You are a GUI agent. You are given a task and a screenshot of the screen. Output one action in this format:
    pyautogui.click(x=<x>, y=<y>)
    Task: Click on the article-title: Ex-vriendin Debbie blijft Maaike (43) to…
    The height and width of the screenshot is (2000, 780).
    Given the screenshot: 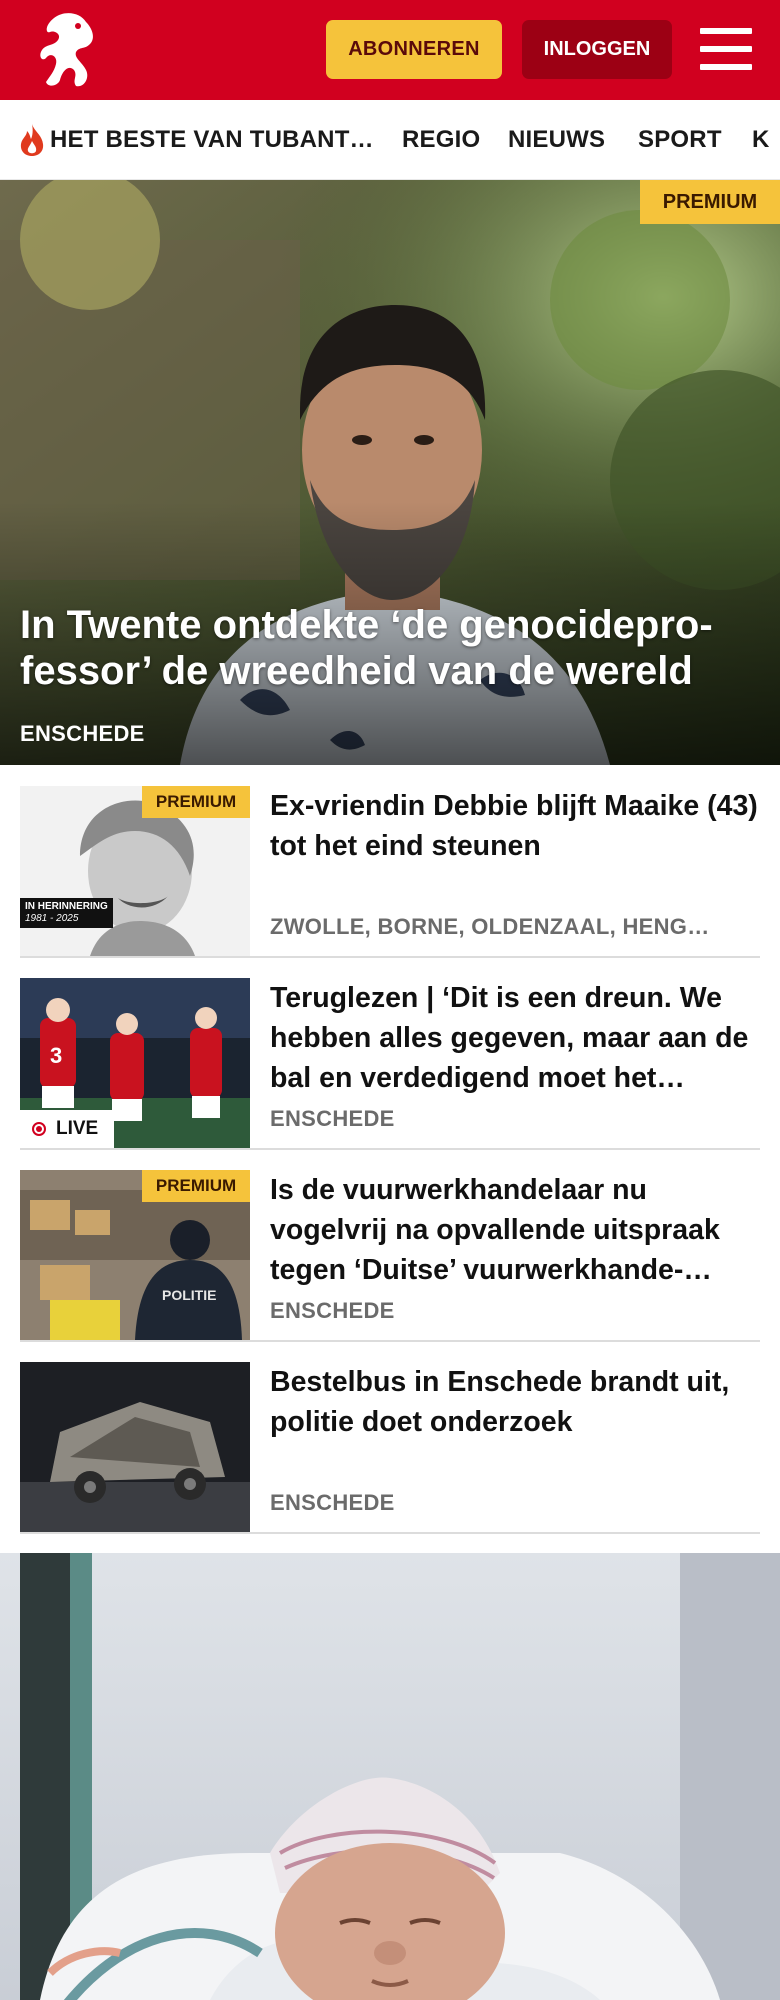 What is the action you would take?
    pyautogui.click(x=515, y=826)
    